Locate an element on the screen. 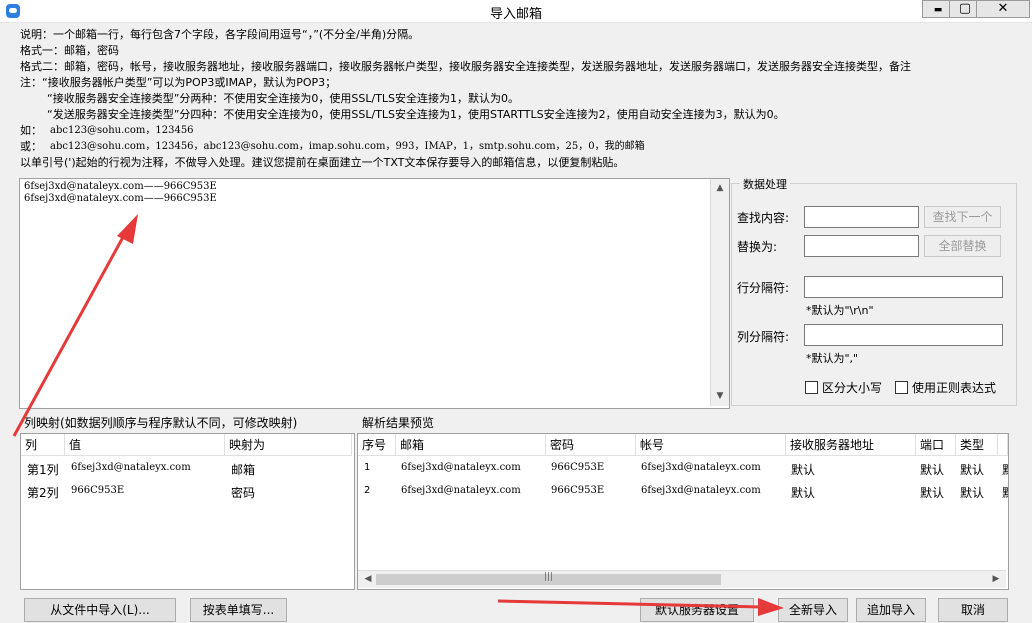 This screenshot has width=1032, height=623. preview-header-server: 接收服务器地址 is located at coordinates (851, 445).